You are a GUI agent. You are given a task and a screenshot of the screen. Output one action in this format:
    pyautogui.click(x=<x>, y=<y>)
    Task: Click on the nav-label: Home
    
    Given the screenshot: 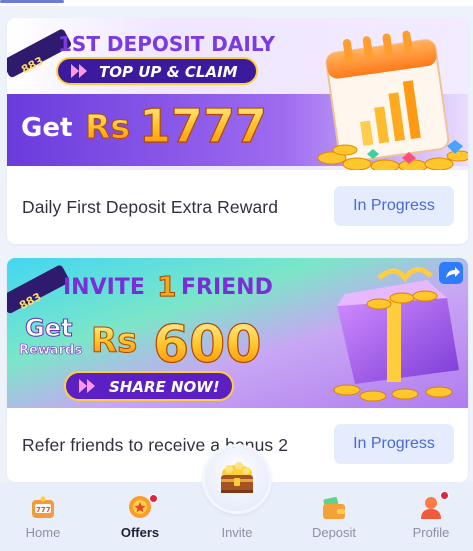 What is the action you would take?
    pyautogui.click(x=43, y=532)
    